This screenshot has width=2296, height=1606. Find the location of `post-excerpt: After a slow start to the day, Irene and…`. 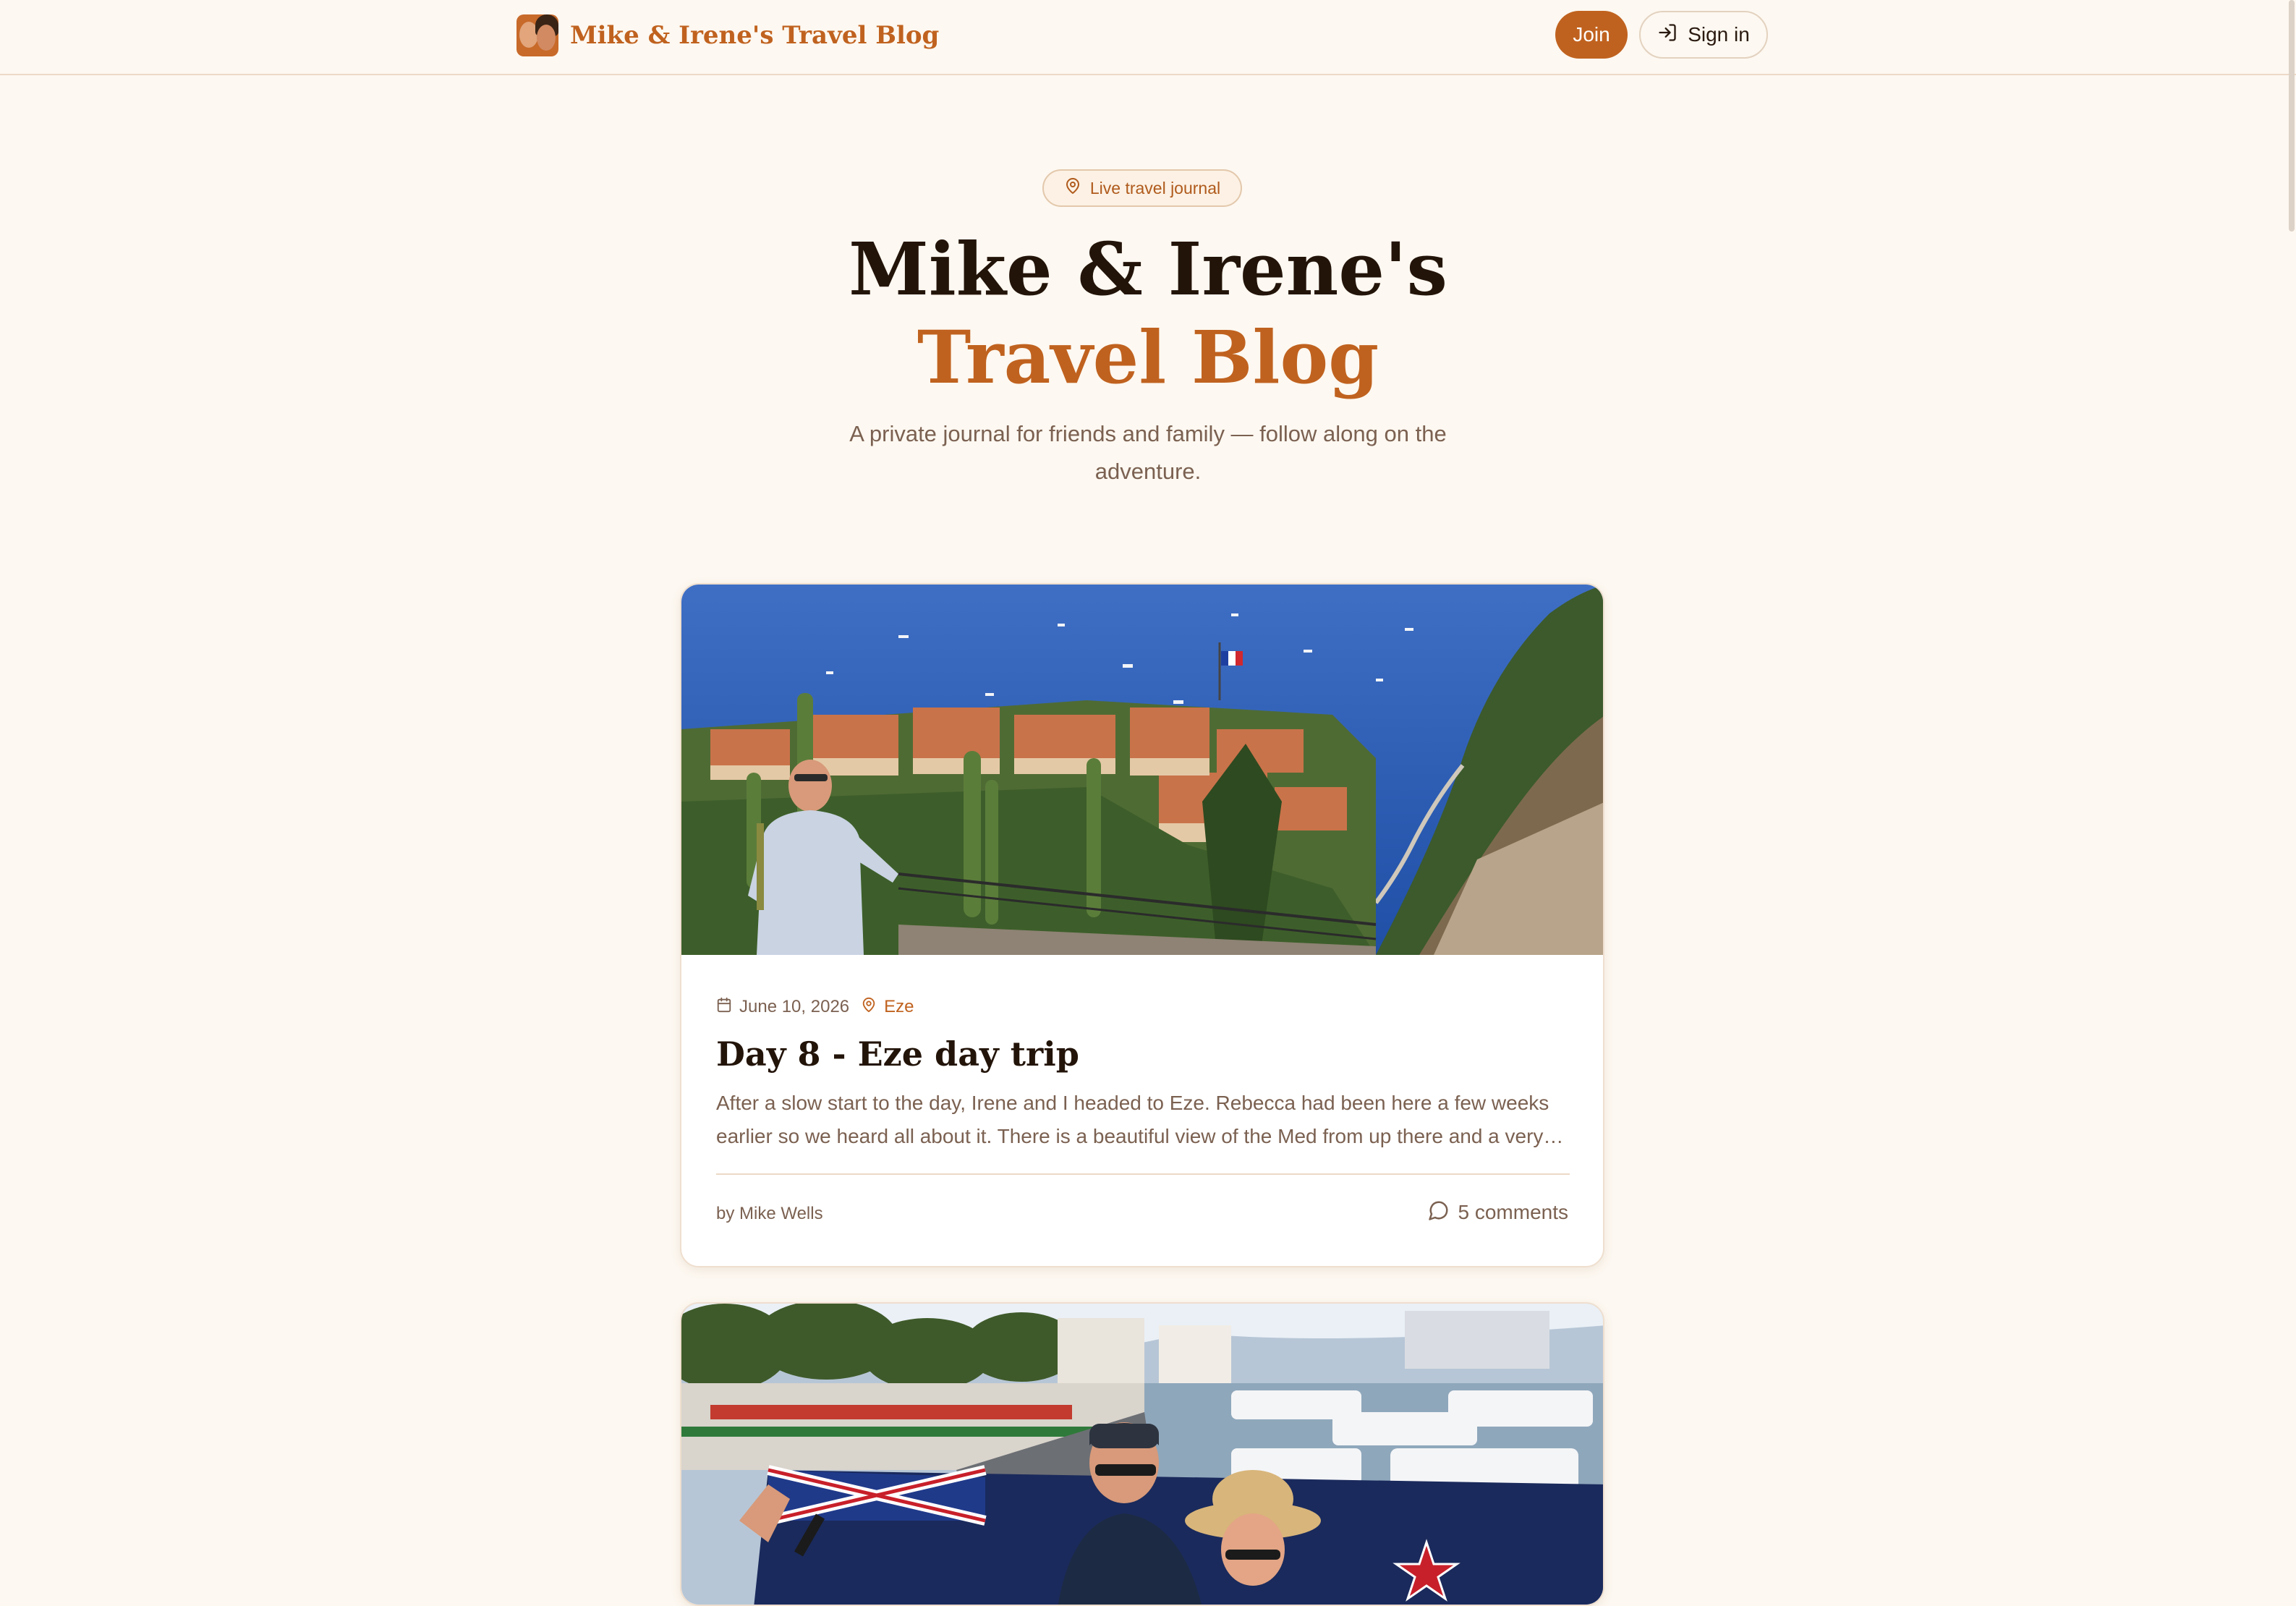

post-excerpt: After a slow start to the day, Irene and… is located at coordinates (1140, 1119).